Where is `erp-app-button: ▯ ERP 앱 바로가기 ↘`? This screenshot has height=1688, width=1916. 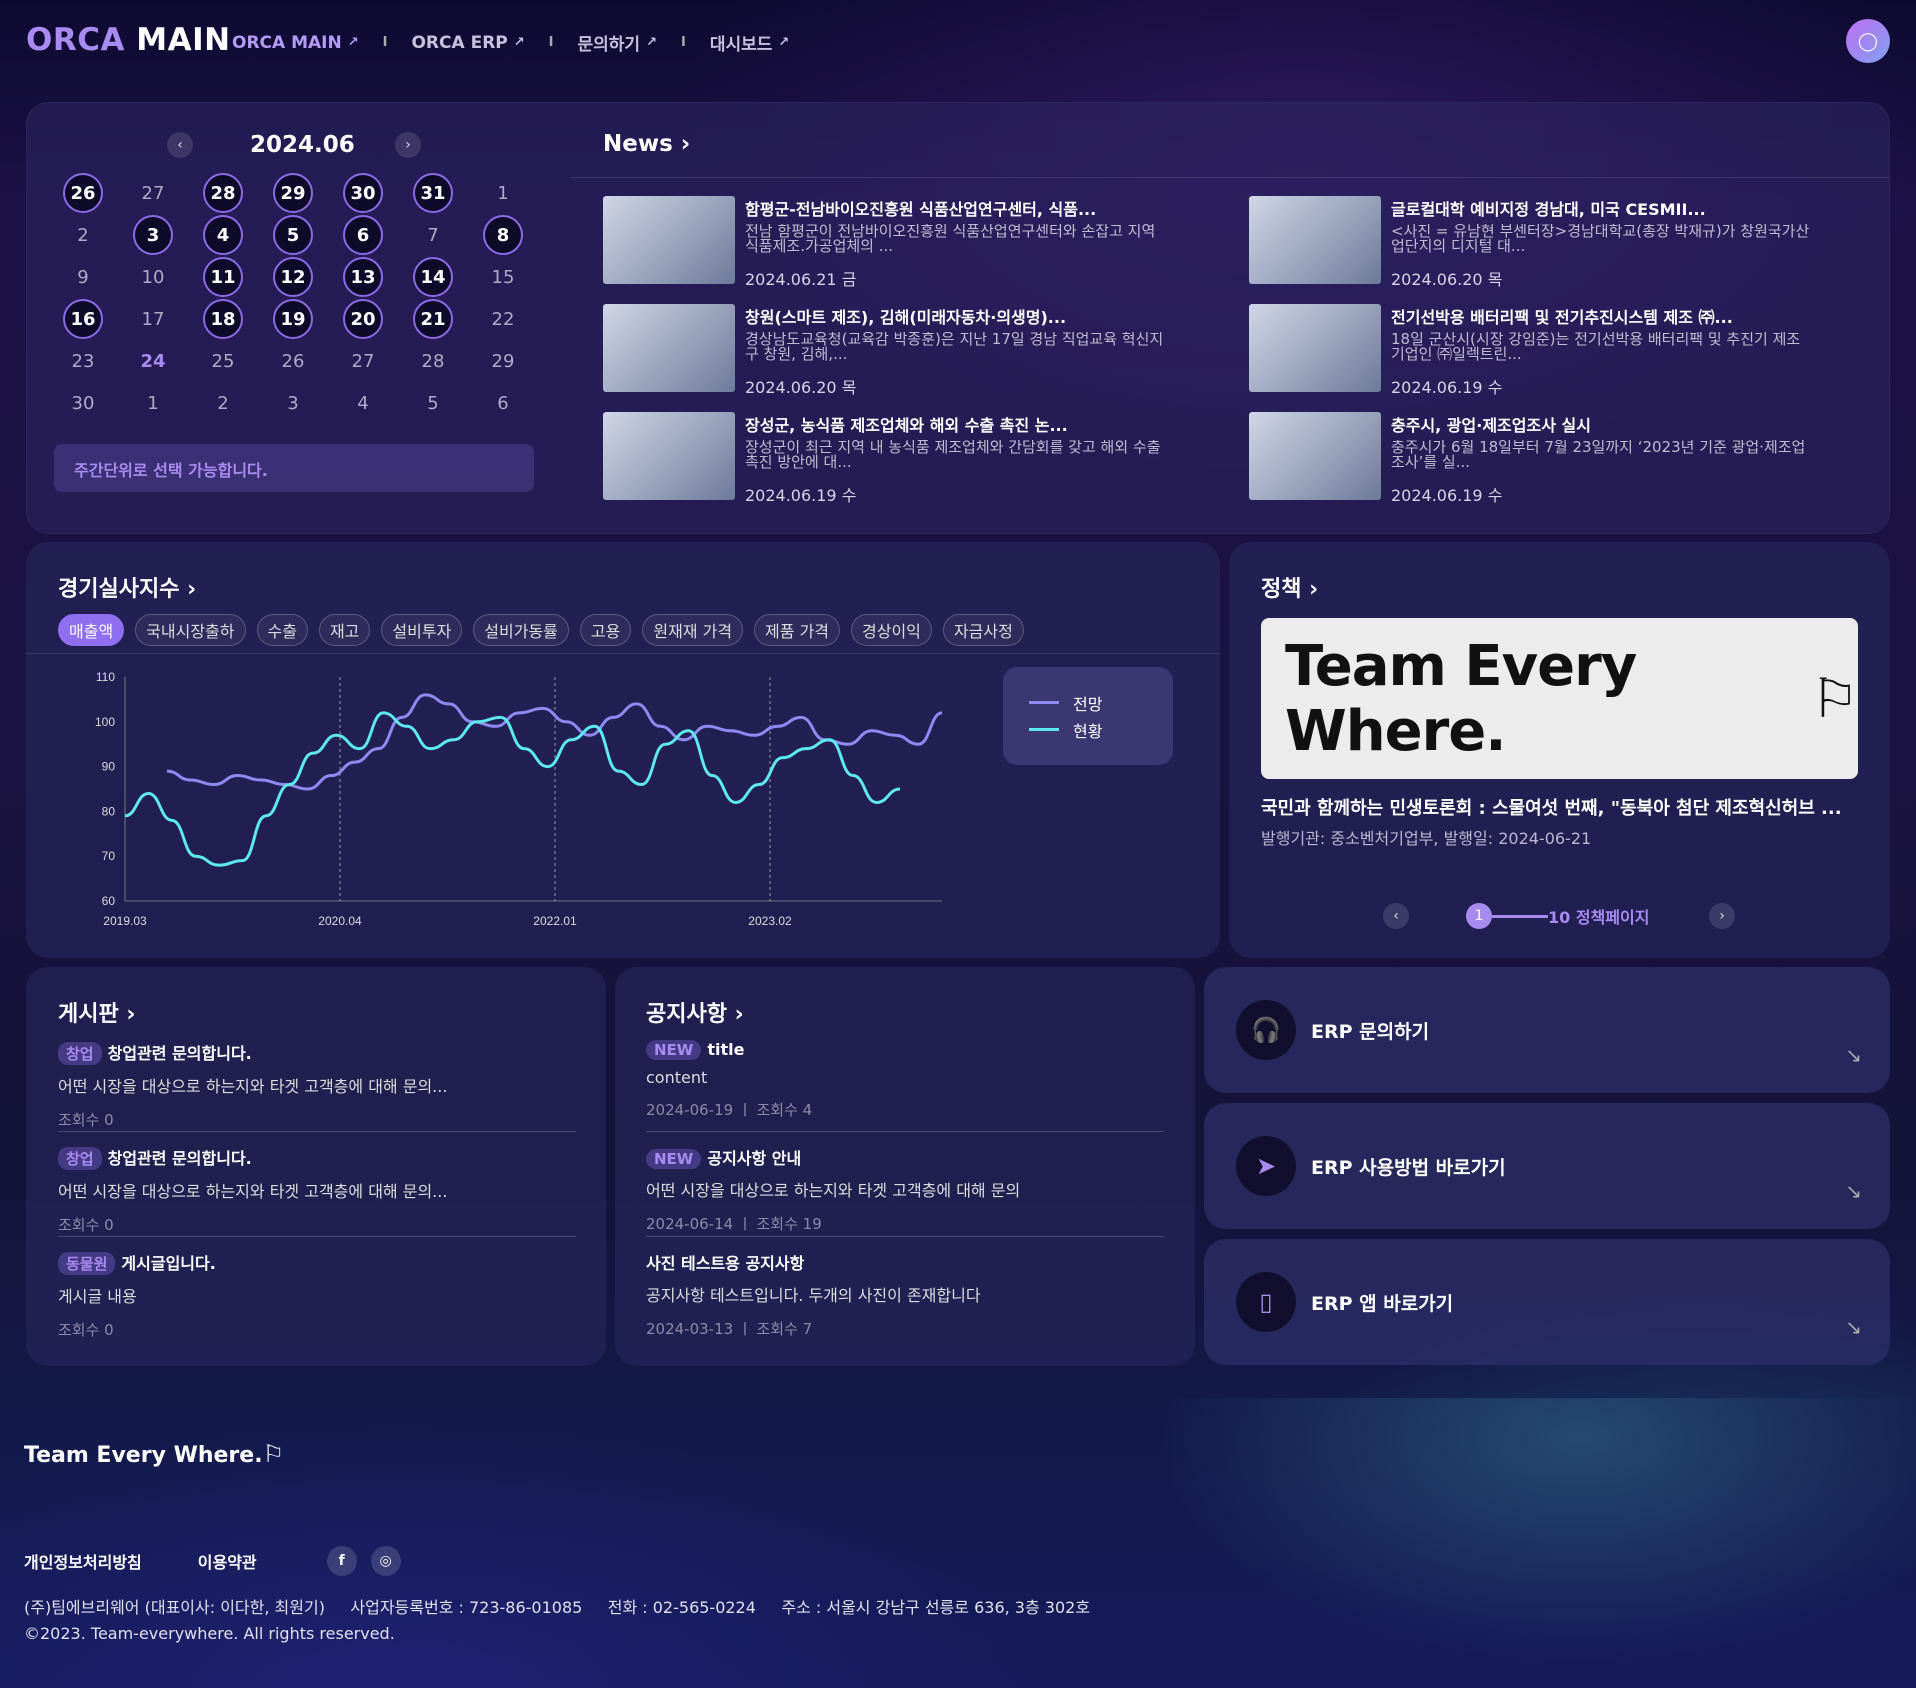
erp-app-button: ▯ ERP 앱 바로가기 ↘ is located at coordinates (1547, 1302).